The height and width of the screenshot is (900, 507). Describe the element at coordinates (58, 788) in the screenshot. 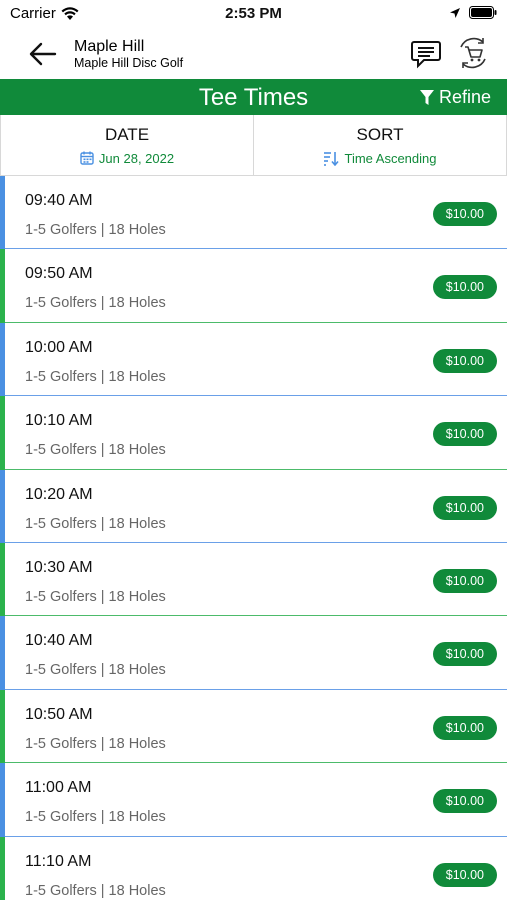

I see `tee-time-label: 11:00 AM` at that location.